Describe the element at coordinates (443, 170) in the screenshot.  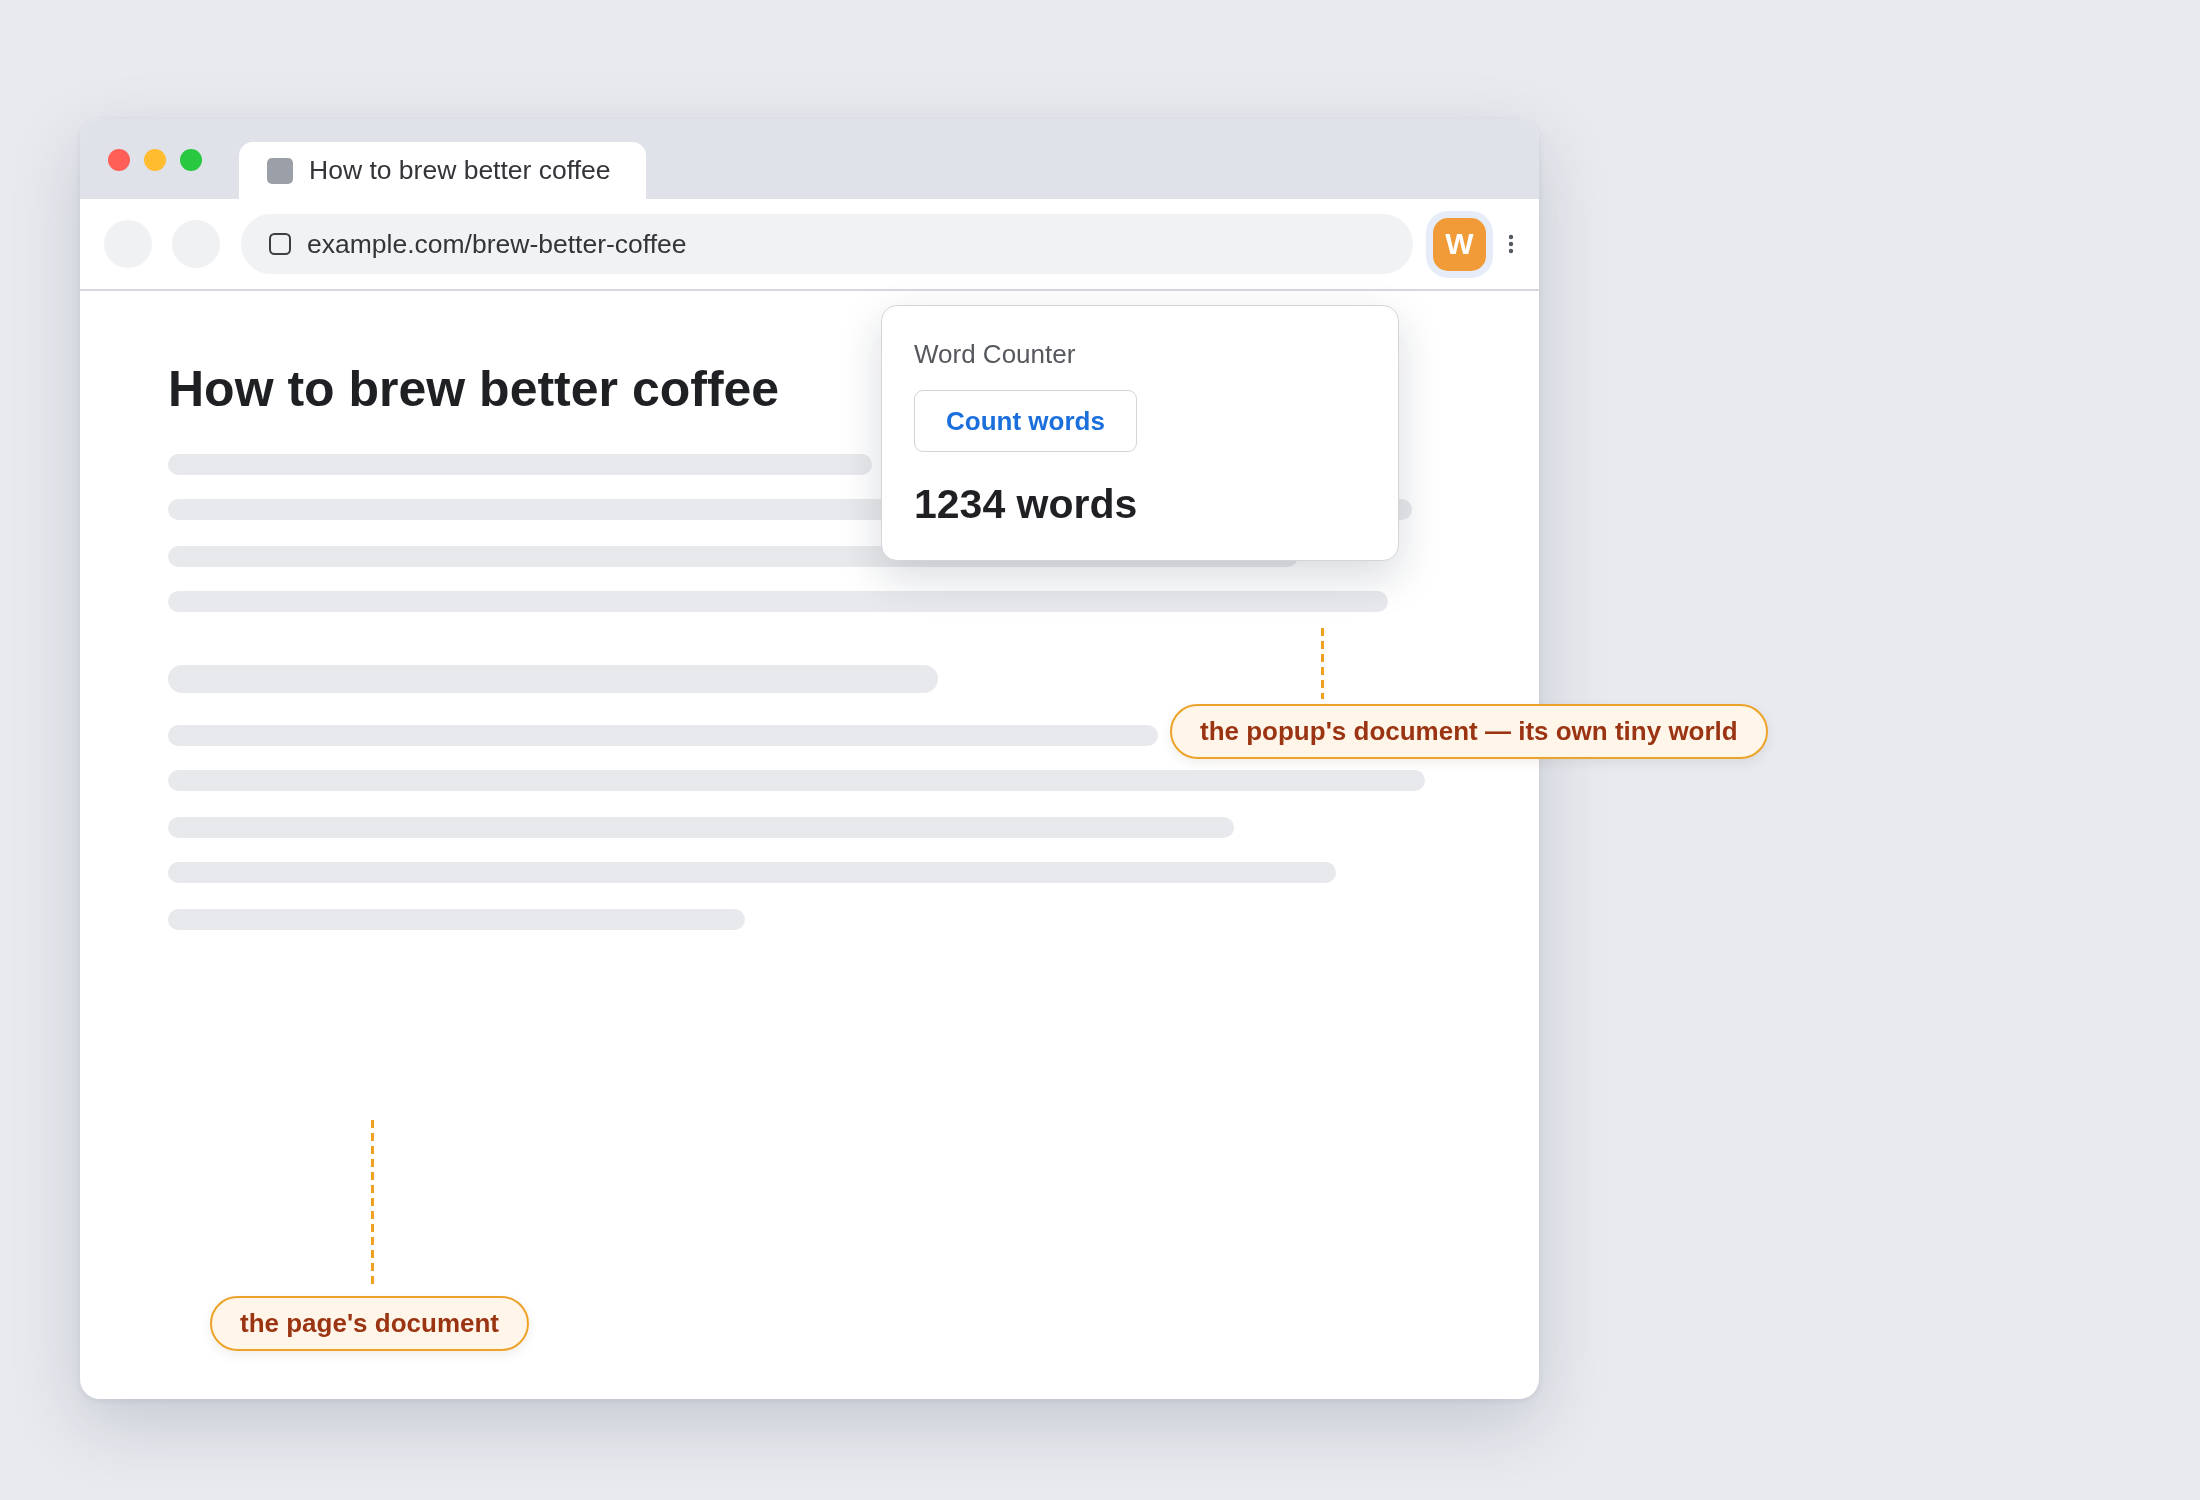
I see `browser-tab: How to brew better coffee` at that location.